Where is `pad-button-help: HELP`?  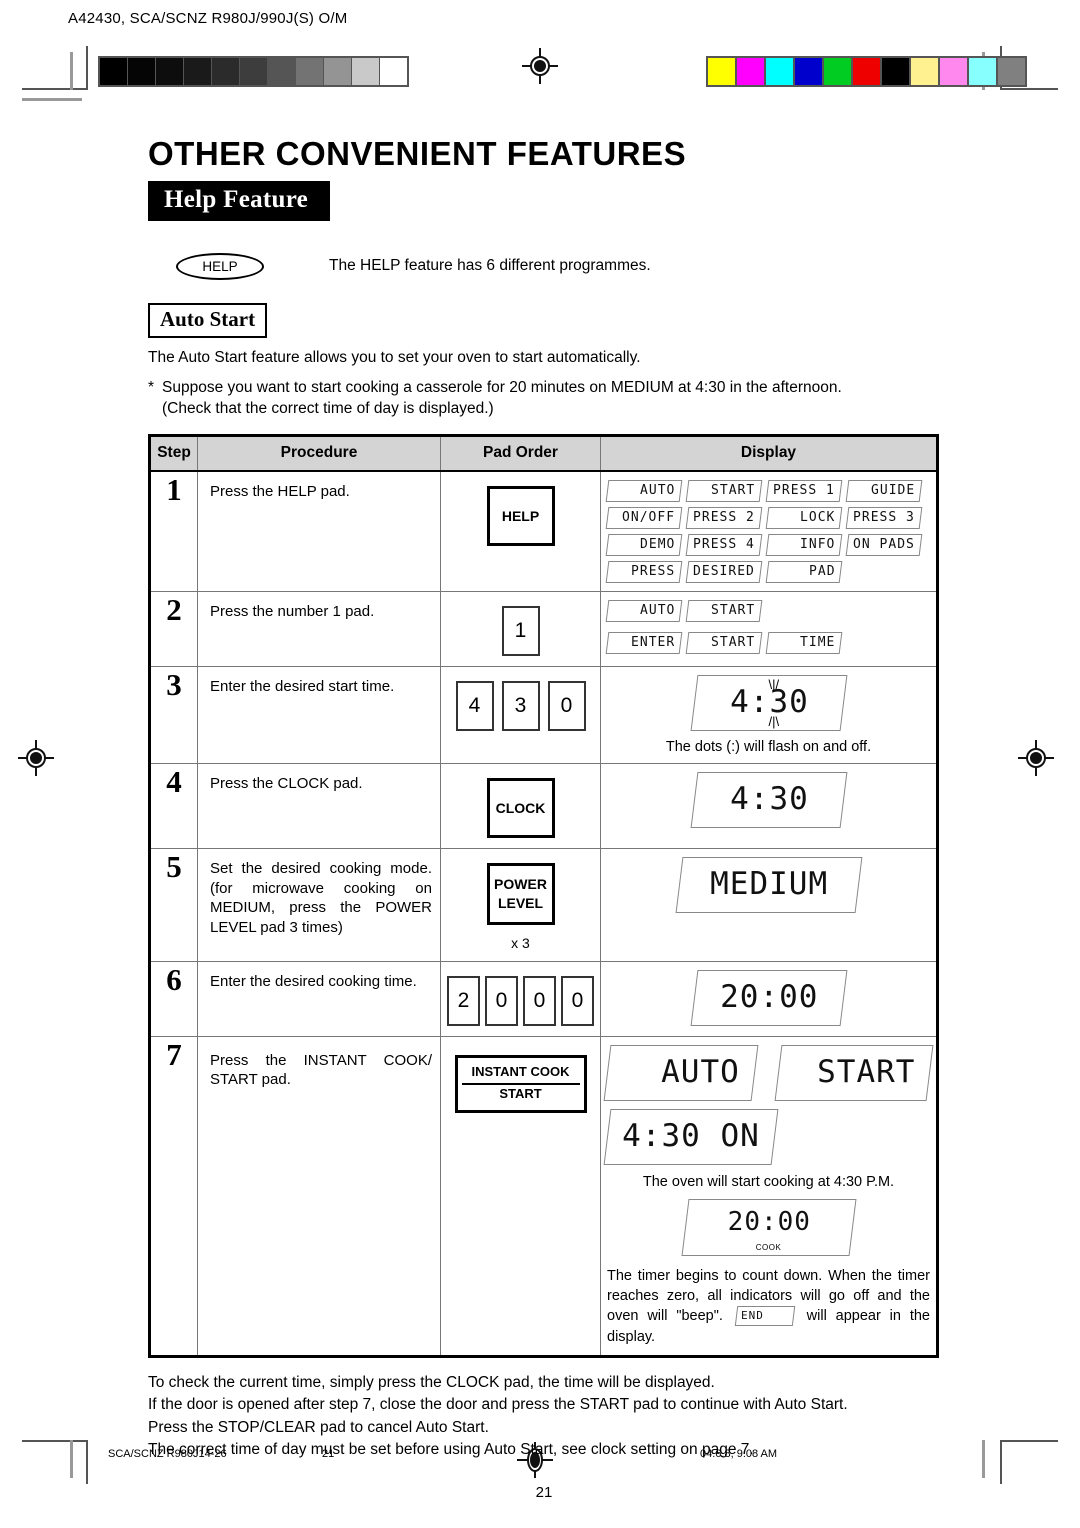
pad-button-help: HELP is located at coordinates (520, 515).